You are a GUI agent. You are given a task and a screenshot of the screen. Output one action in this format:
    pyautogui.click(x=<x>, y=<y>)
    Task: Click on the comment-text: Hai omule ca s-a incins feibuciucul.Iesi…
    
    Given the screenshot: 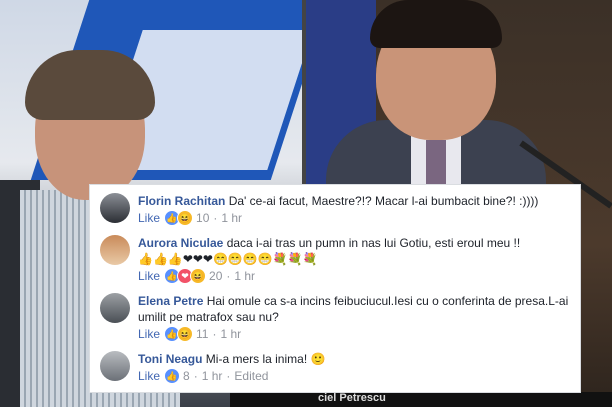 What is the action you would take?
    pyautogui.click(x=353, y=309)
    